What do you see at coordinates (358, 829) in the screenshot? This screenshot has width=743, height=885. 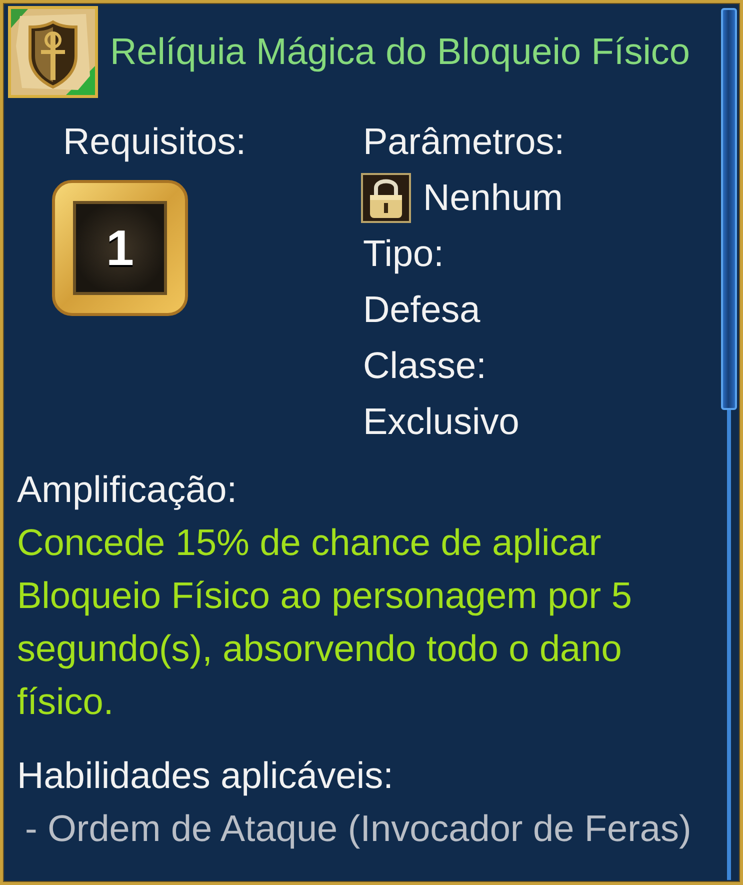 I see `skill-item: - Ordem de Ataque (Invocador de Feras)` at bounding box center [358, 829].